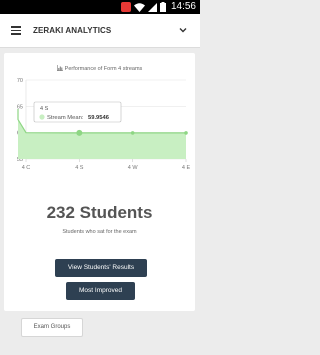 The image size is (320, 355). What do you see at coordinates (152, 7) in the screenshot?
I see `signal-icon` at bounding box center [152, 7].